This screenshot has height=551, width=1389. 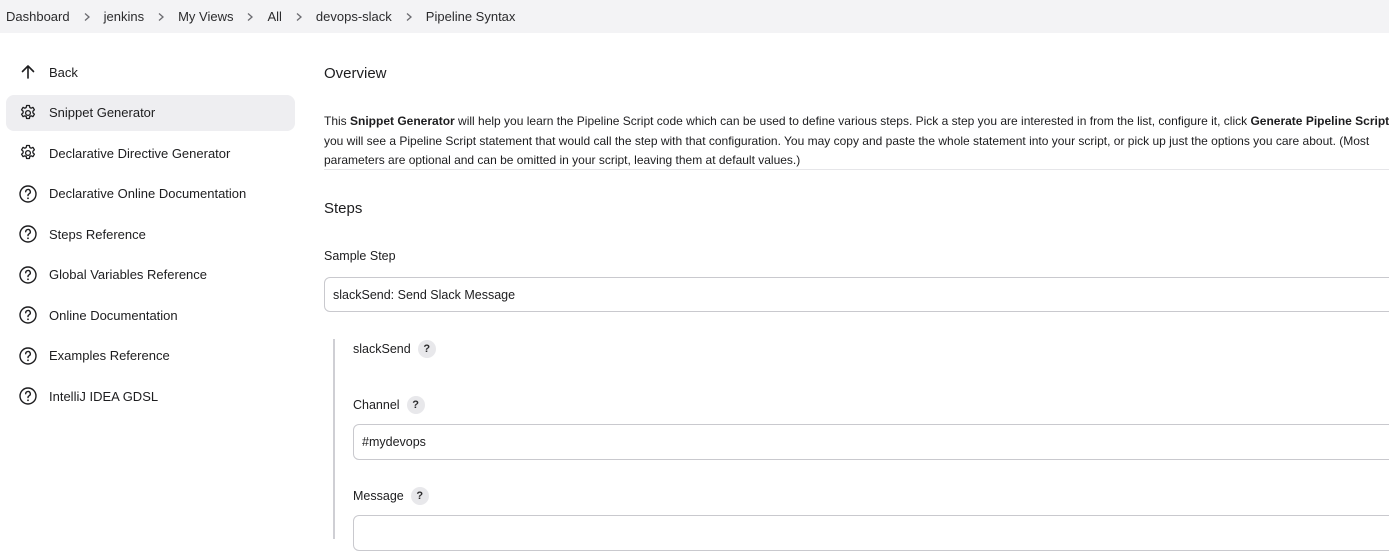 I want to click on sidebar-item-declarative-directive-generator: Declarative Directive Generator, so click(x=150, y=153).